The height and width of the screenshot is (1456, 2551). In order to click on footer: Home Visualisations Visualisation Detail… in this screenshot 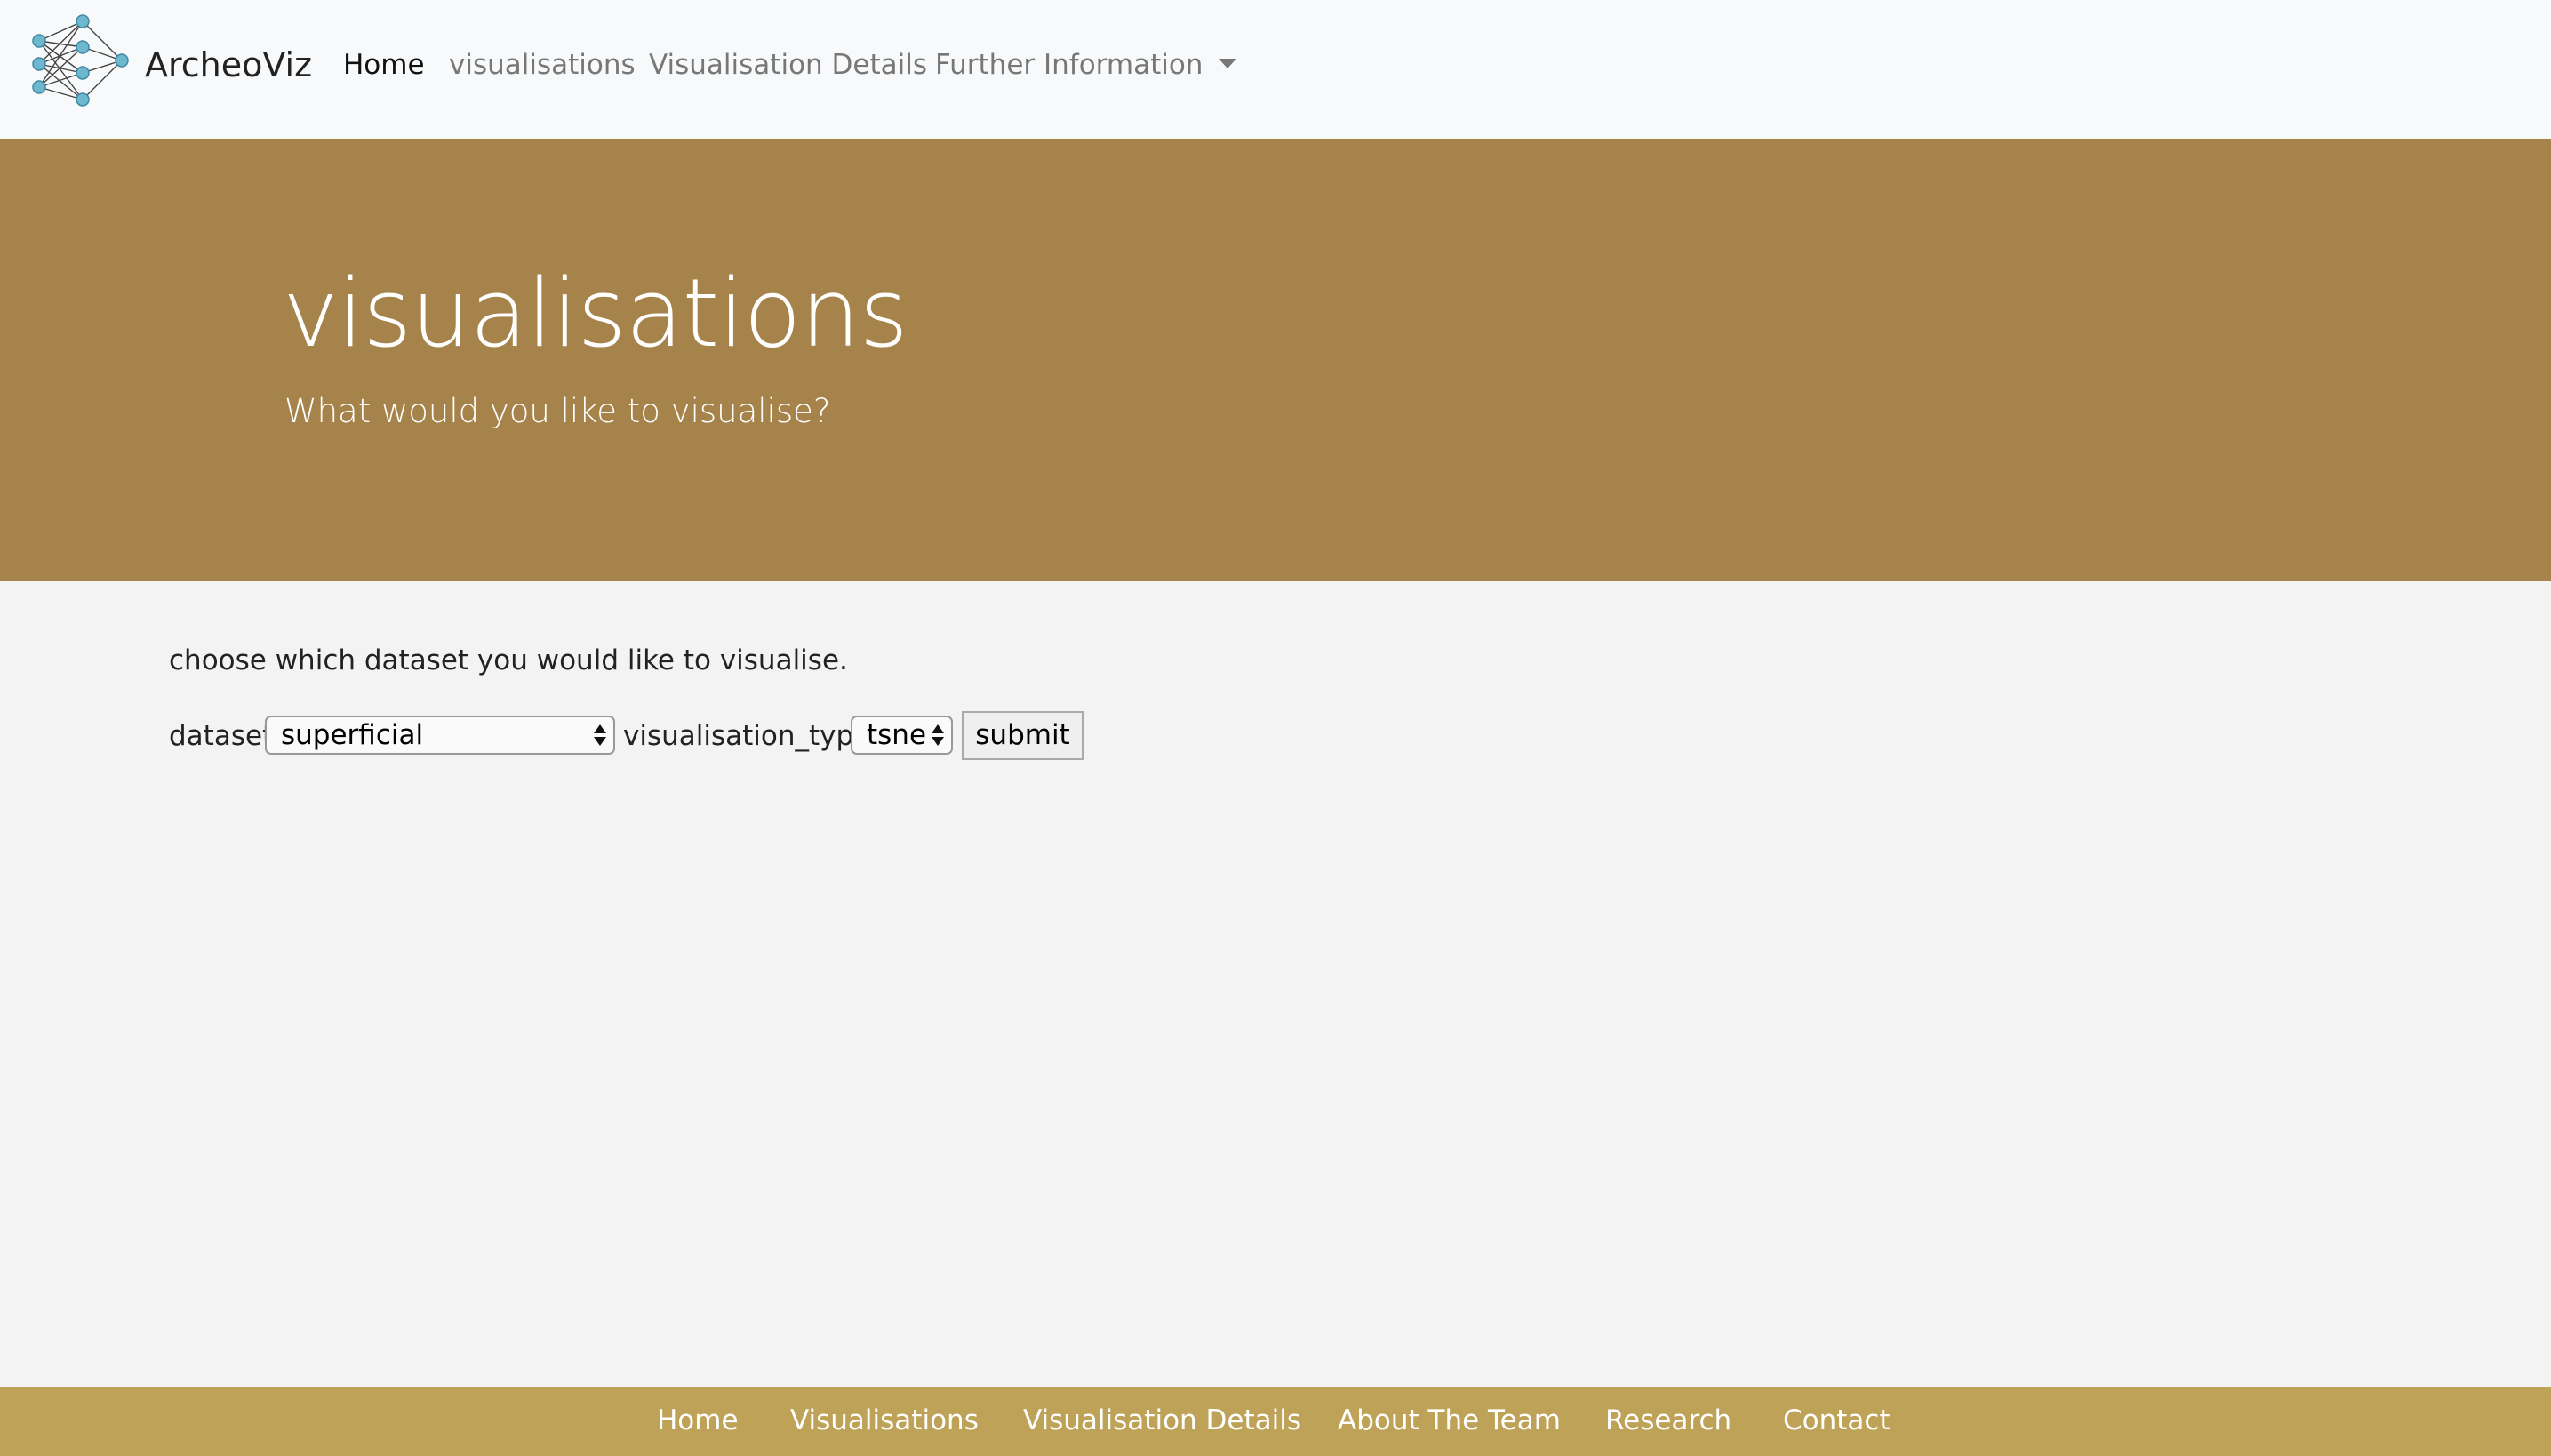, I will do `click(1275, 1421)`.